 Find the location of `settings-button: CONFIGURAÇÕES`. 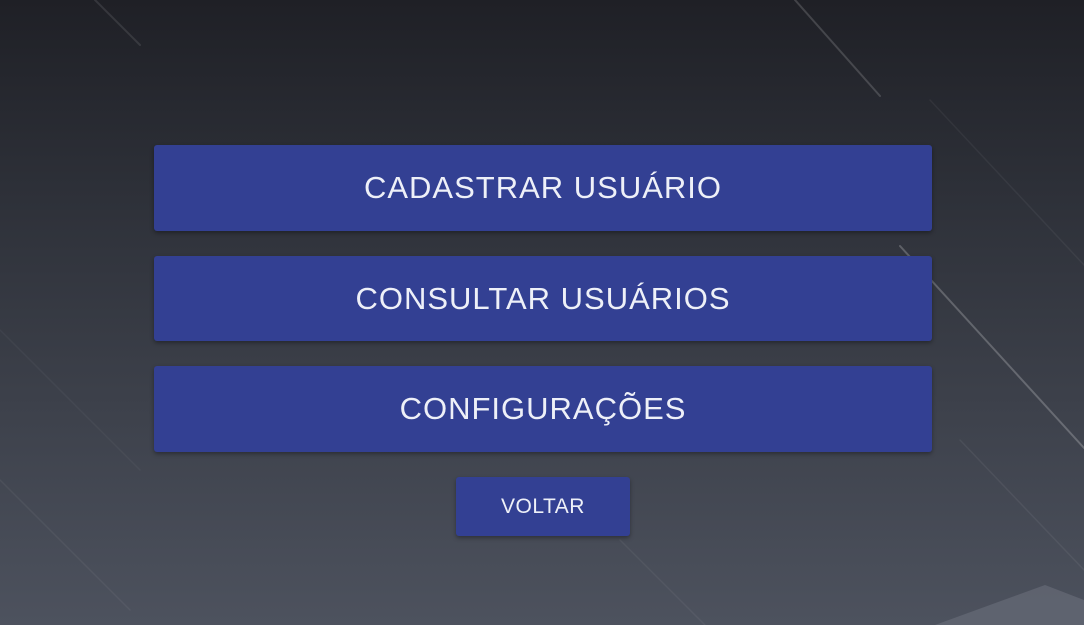

settings-button: CONFIGURAÇÕES is located at coordinates (543, 409).